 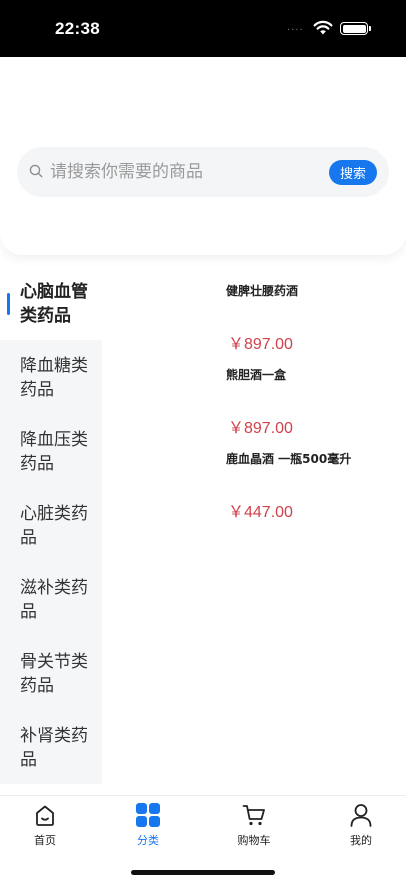 I want to click on category-label: 心脏类药品, so click(x=54, y=526).